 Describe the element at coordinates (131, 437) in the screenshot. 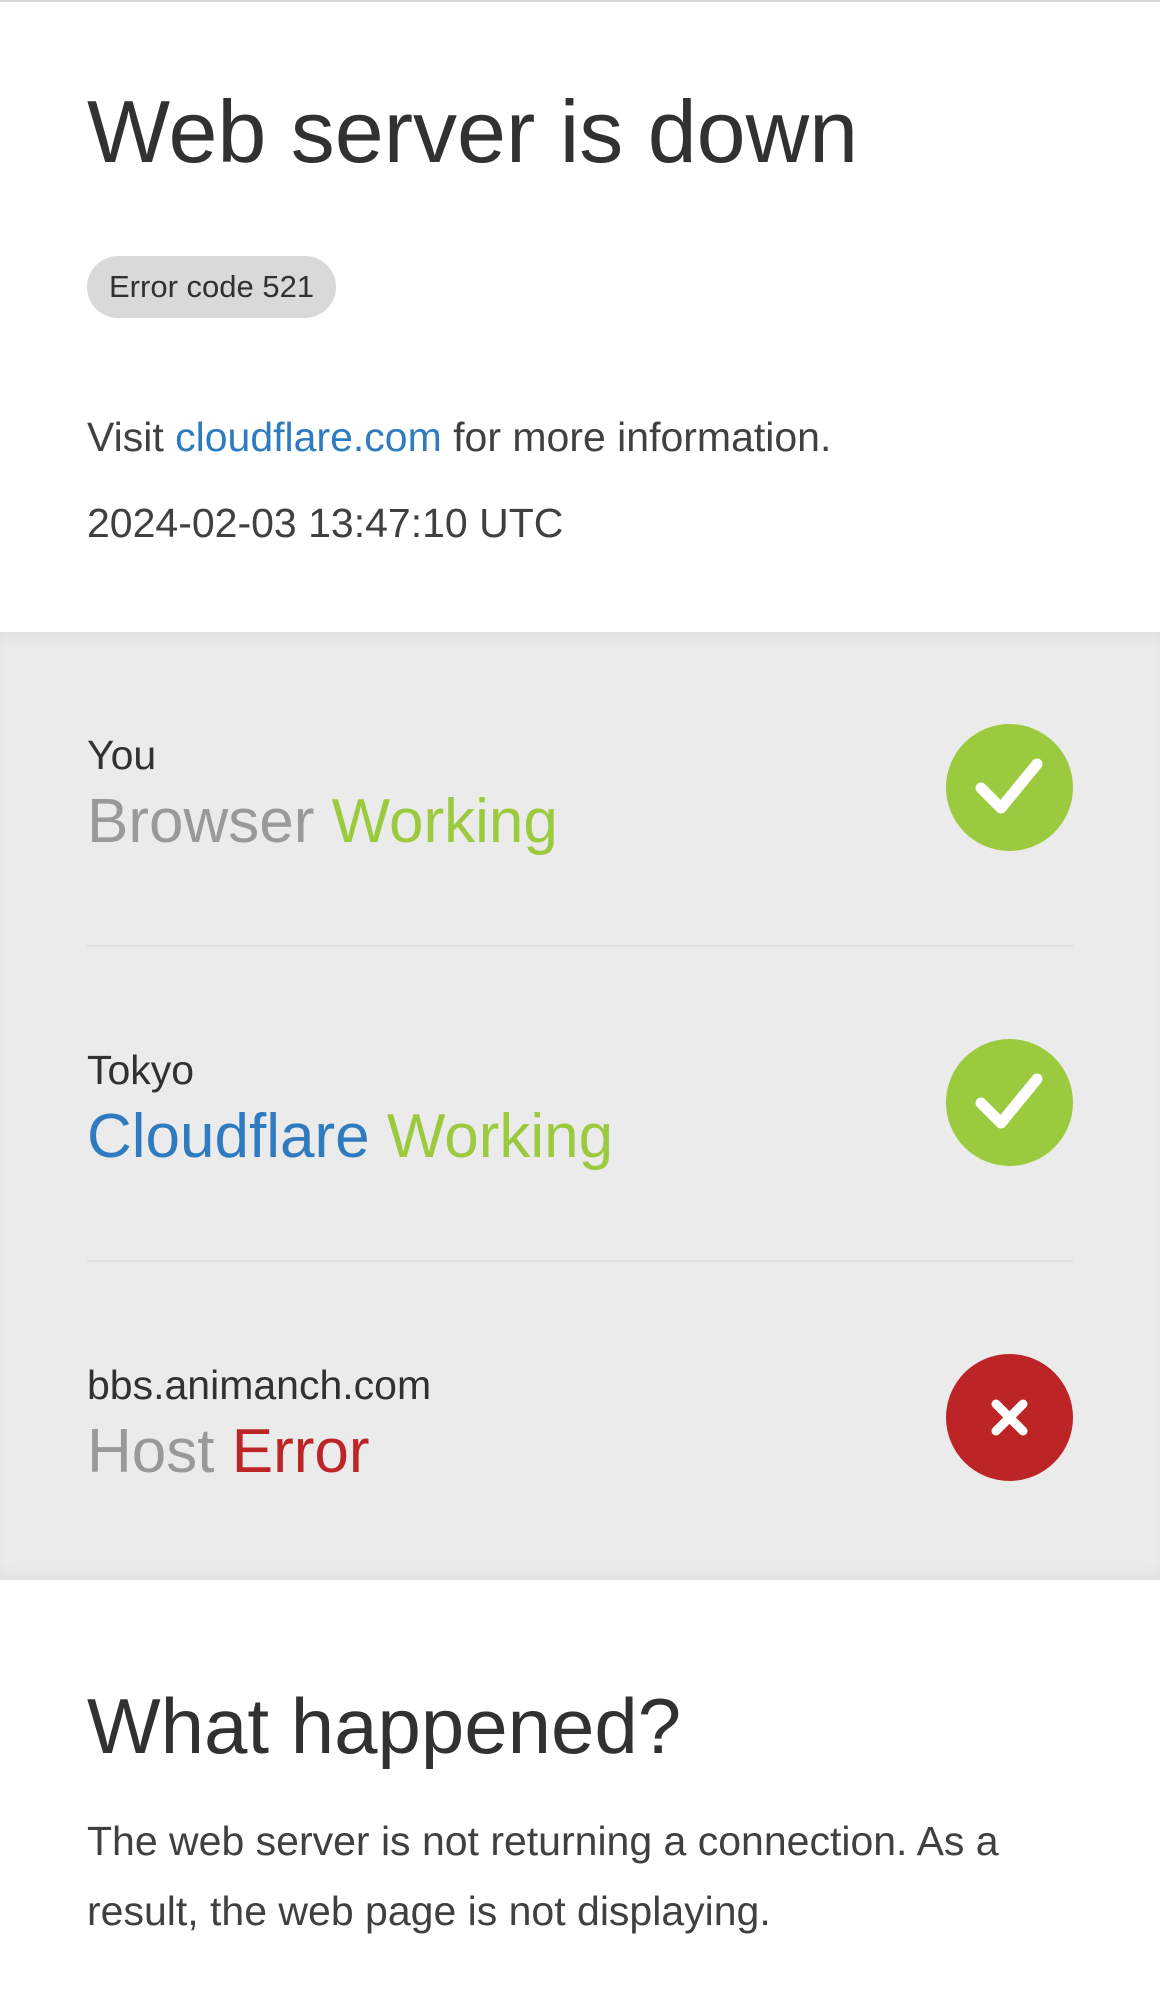

I see `info-prefix: Visit` at that location.